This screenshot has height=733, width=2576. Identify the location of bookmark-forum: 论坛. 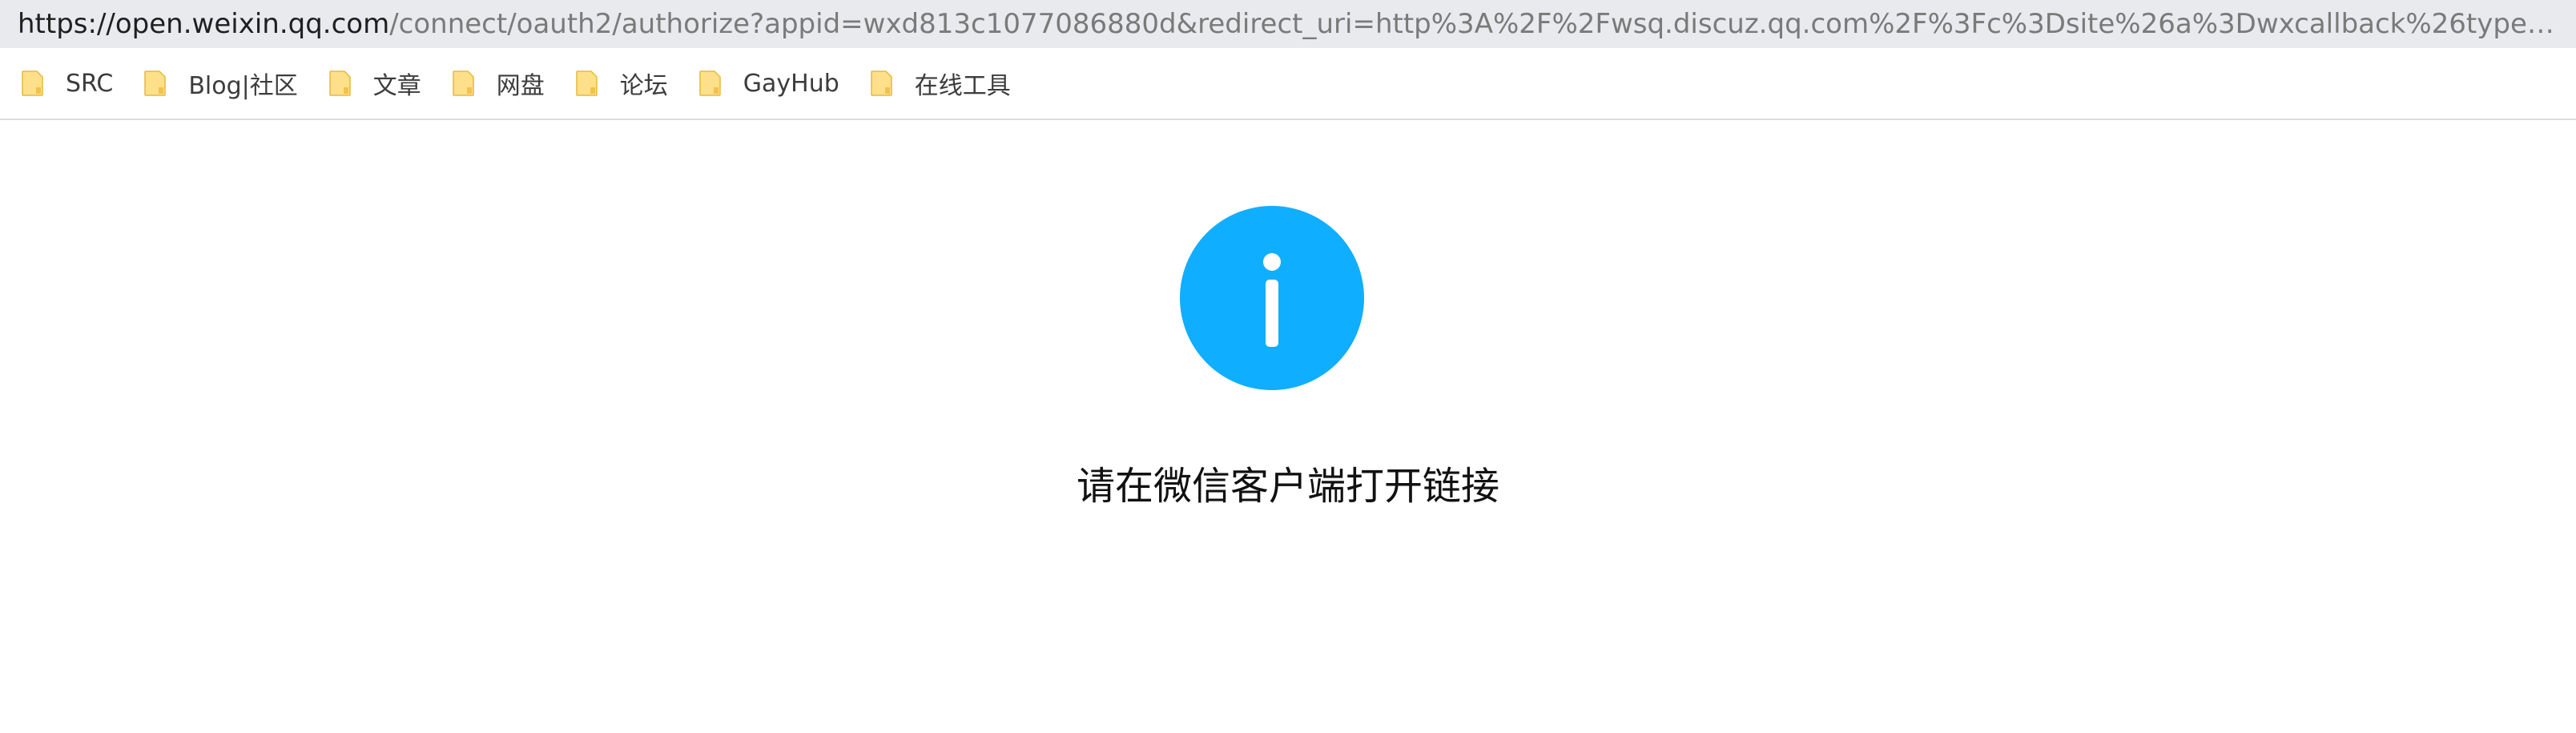
(621, 83).